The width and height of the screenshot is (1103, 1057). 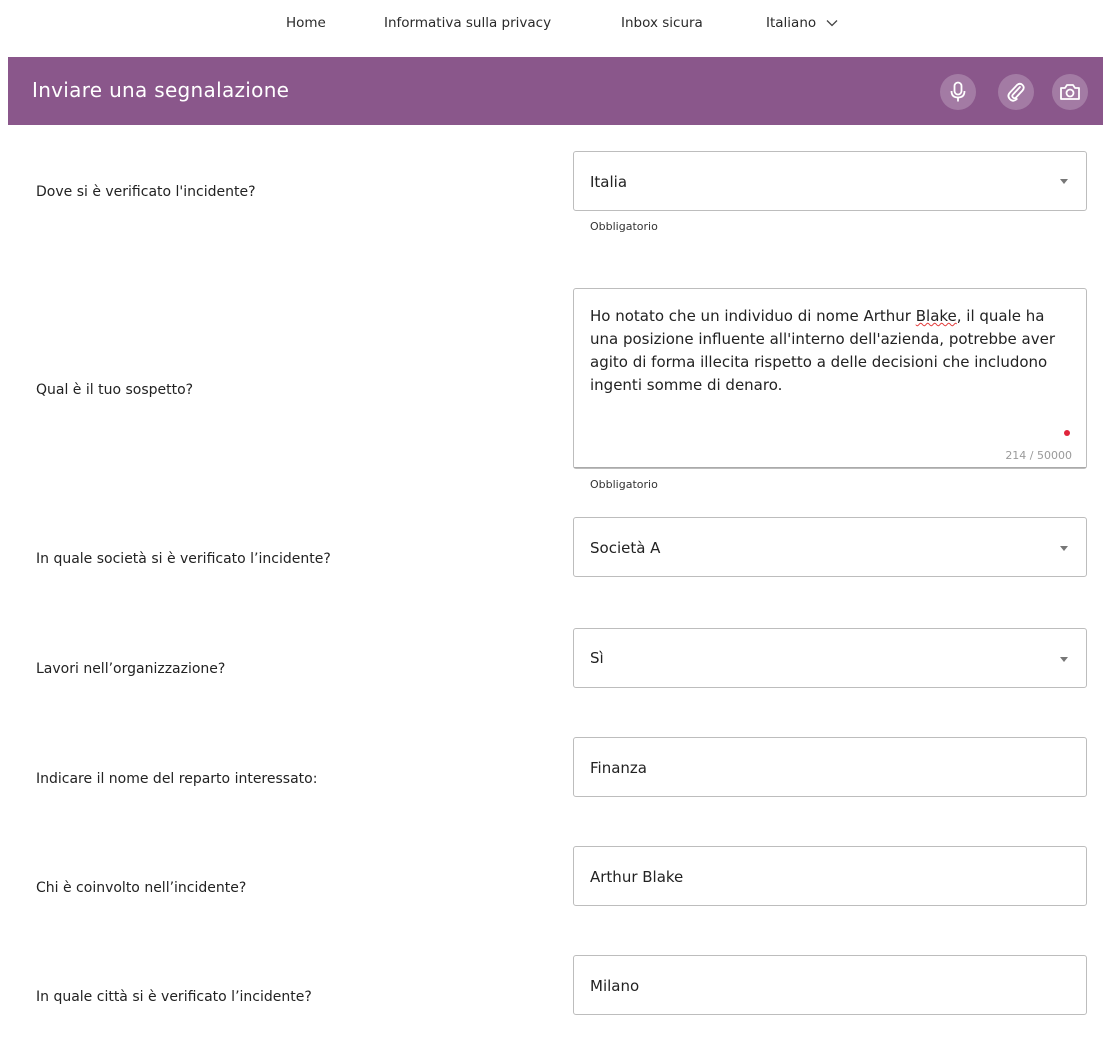 What do you see at coordinates (830, 767) in the screenshot?
I see `department-input: Finanza` at bounding box center [830, 767].